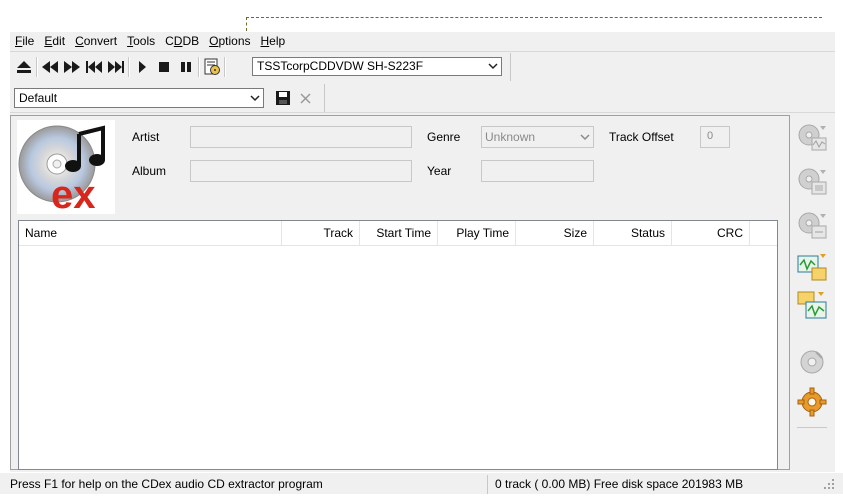  Describe the element at coordinates (141, 41) in the screenshot. I see `menu-tools: Tools` at that location.